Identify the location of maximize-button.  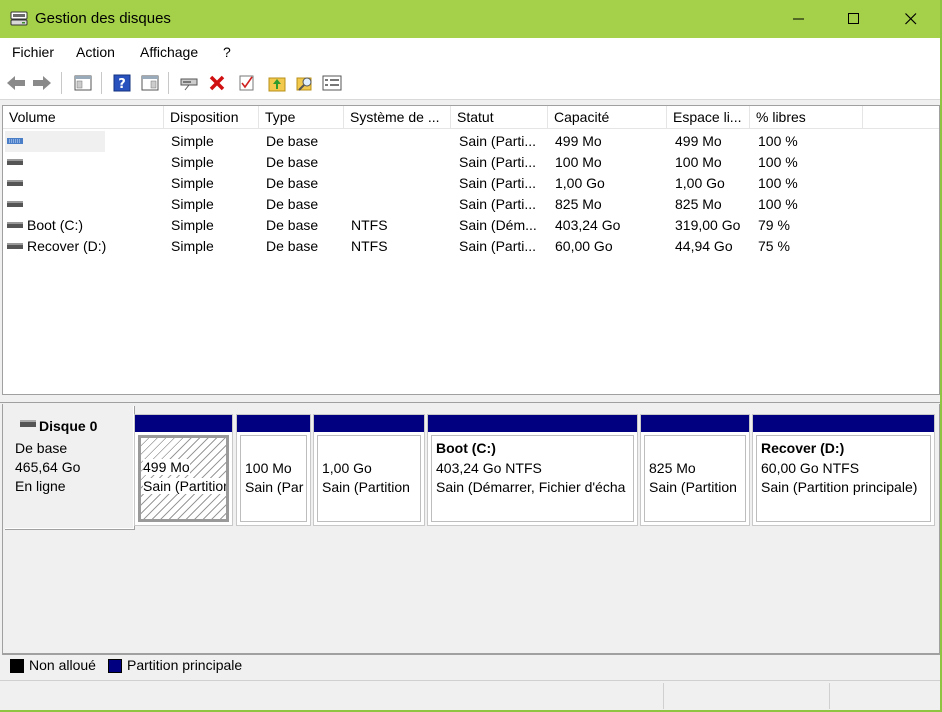
(854, 19).